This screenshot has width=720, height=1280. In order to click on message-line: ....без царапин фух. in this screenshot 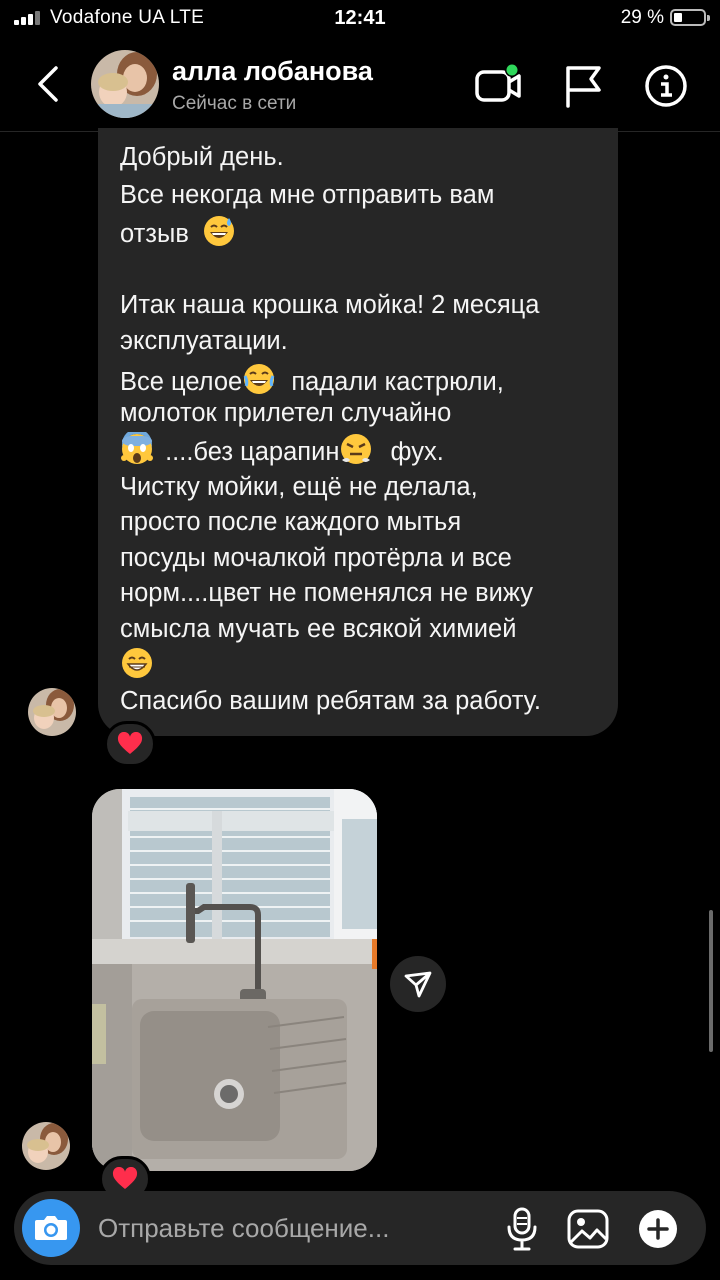, I will do `click(365, 450)`.